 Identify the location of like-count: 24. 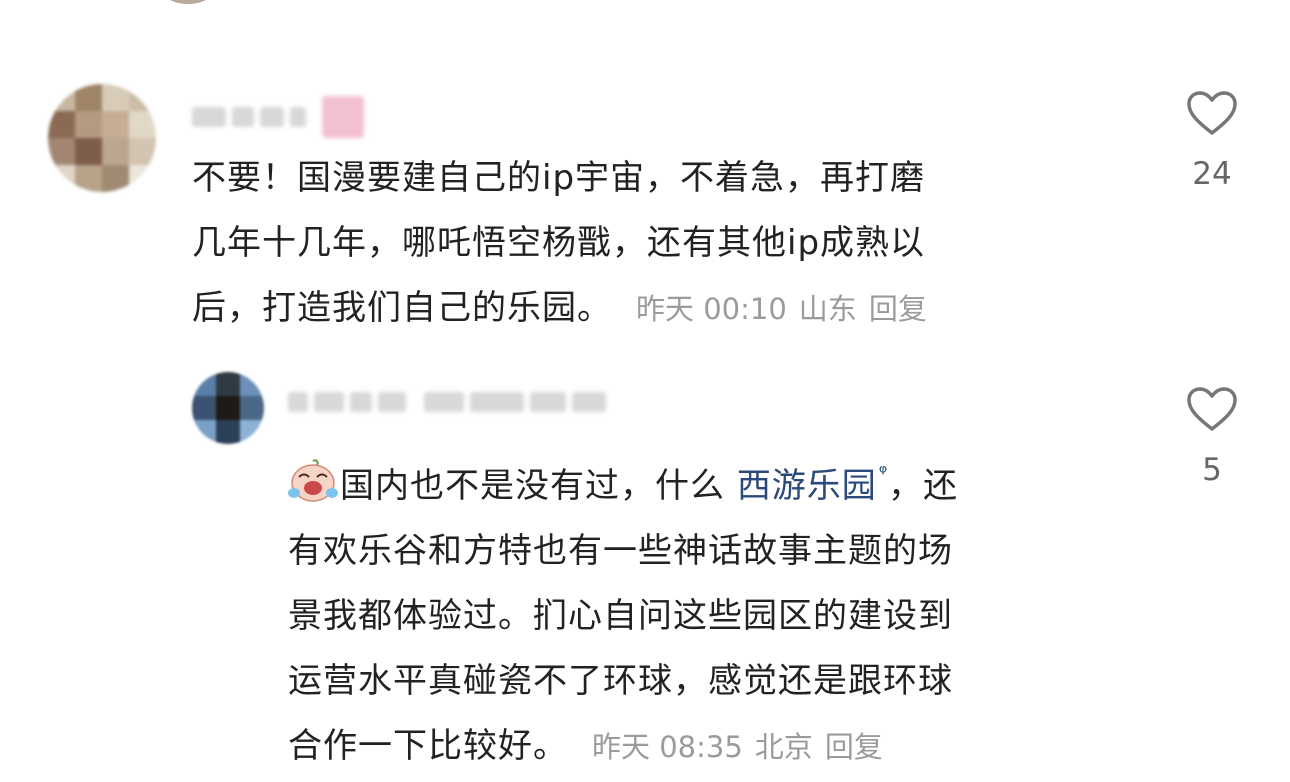
(1212, 174).